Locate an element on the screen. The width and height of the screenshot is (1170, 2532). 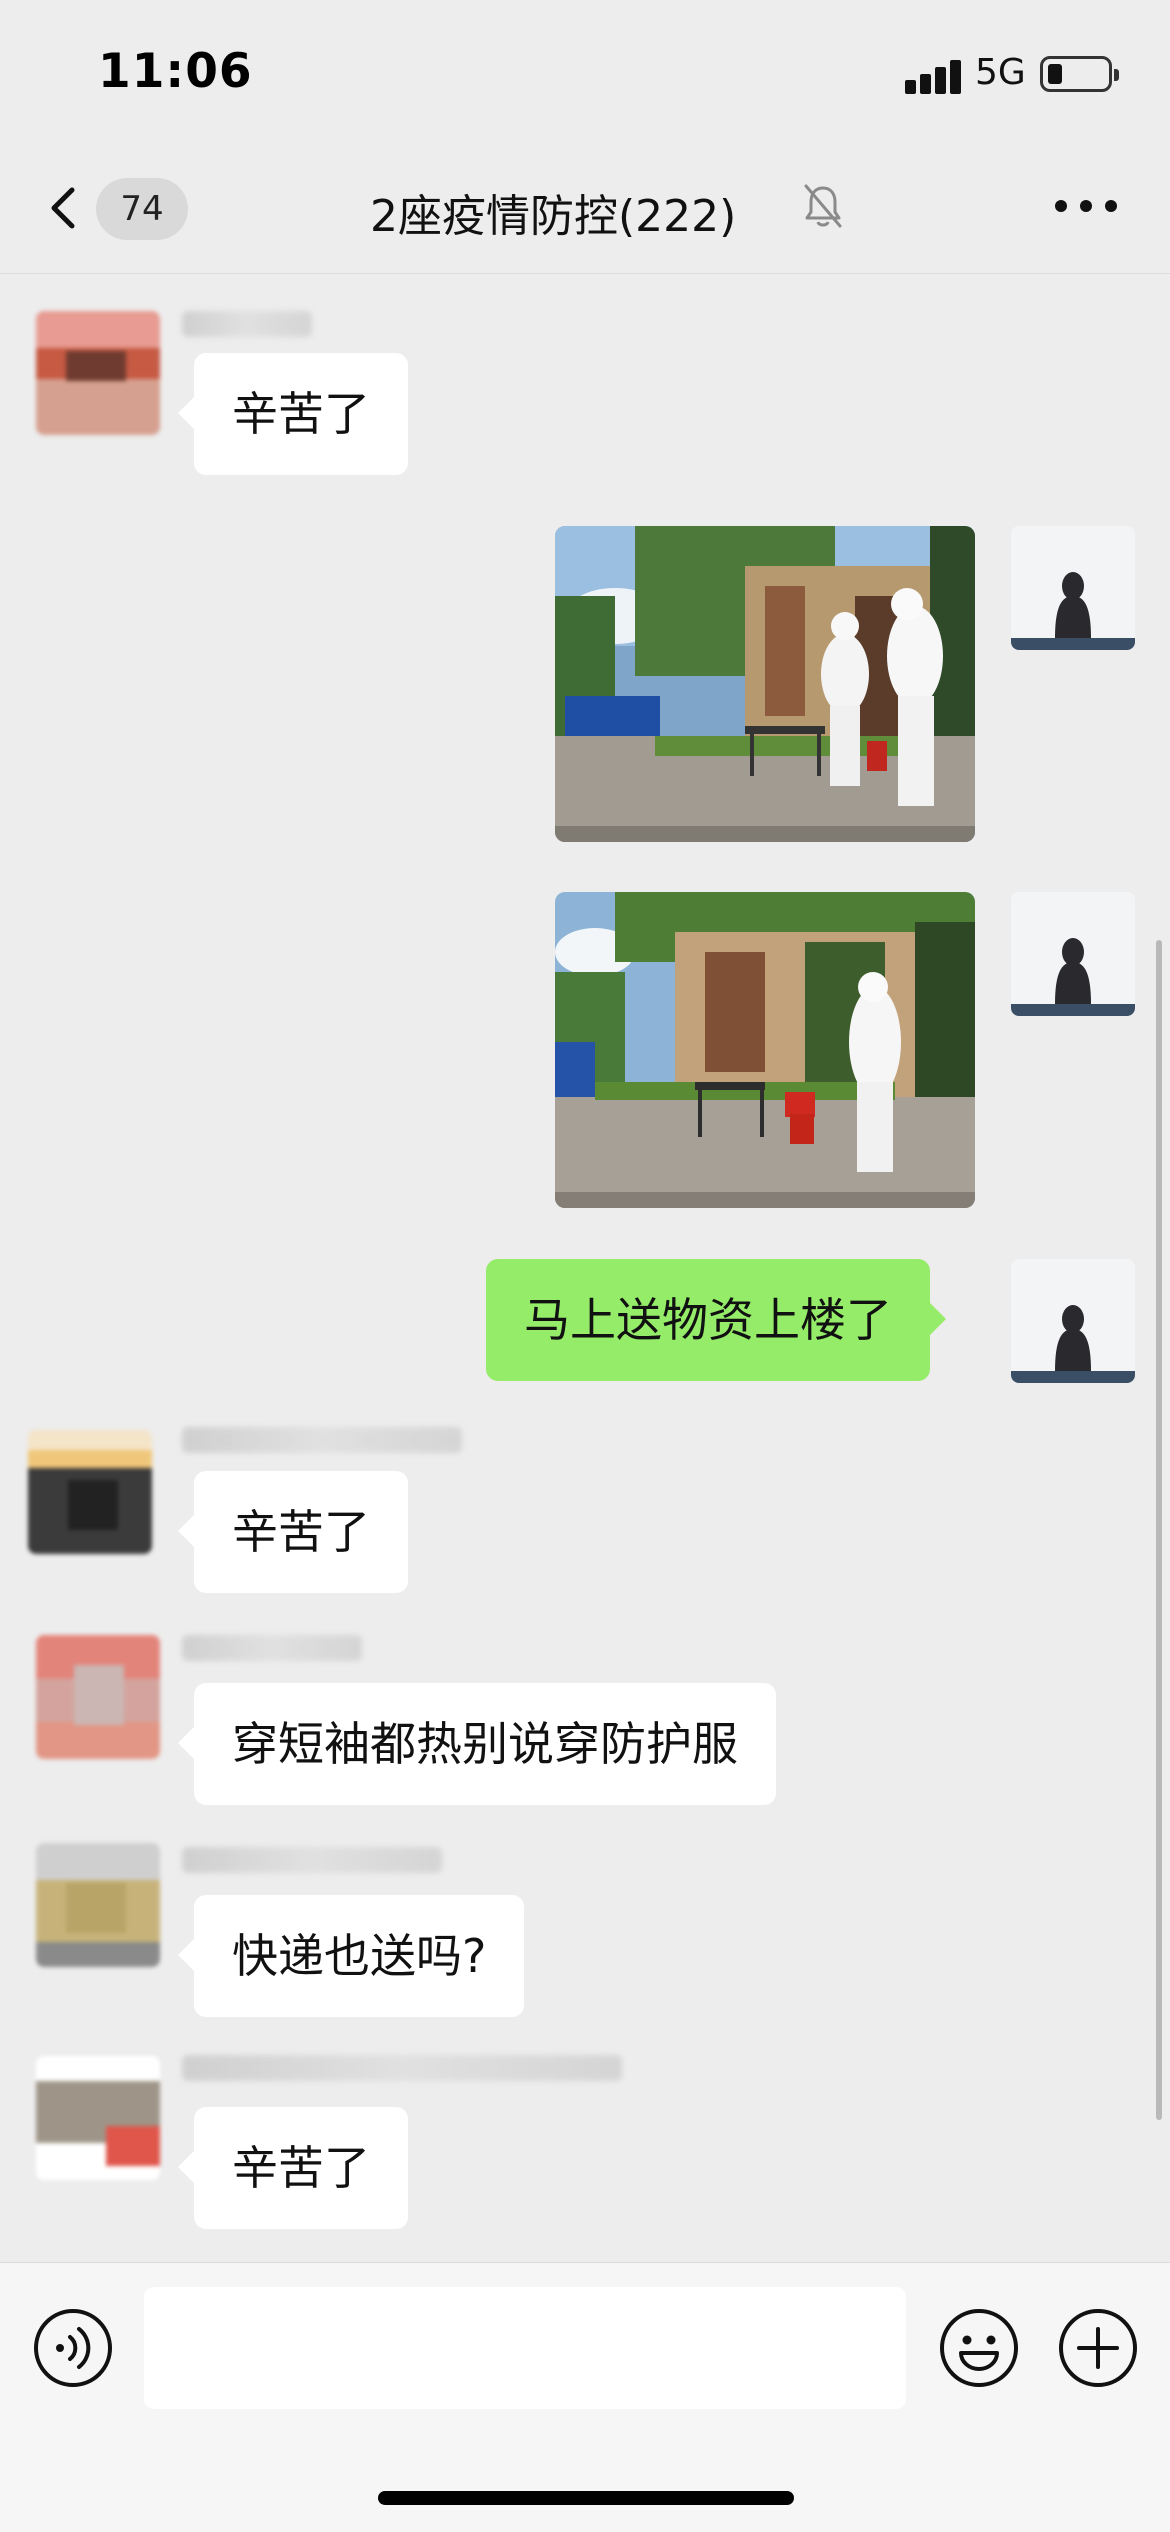
voice-icon is located at coordinates (73, 2348).